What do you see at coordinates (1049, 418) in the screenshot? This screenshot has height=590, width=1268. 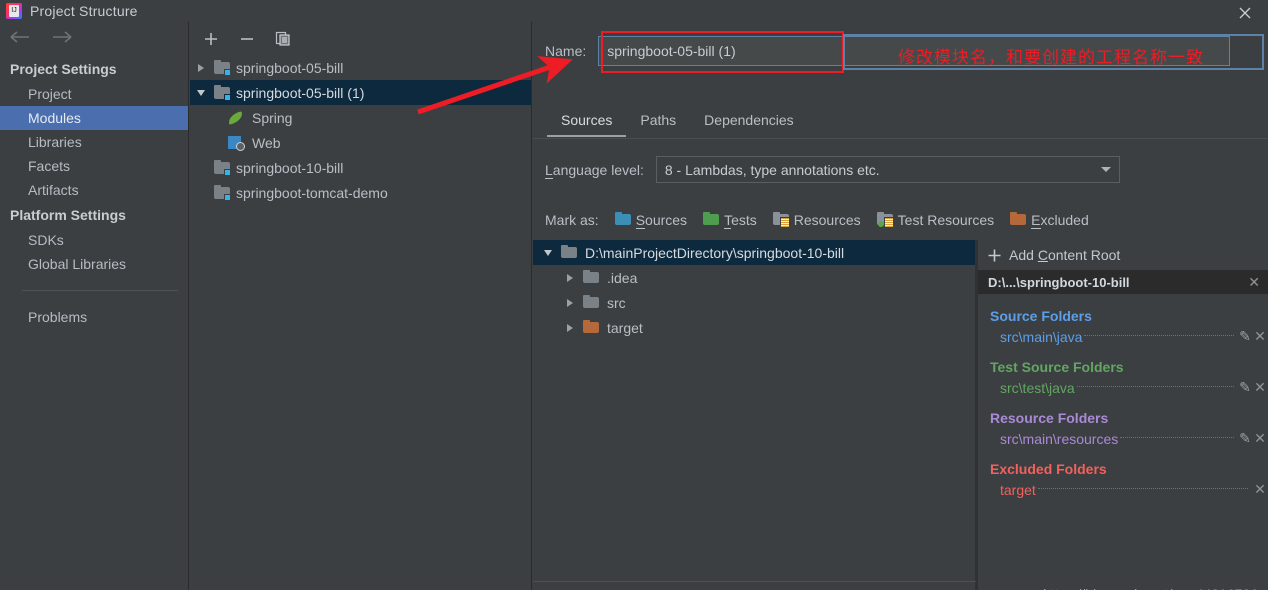 I see `resource-folders-title: Resource Folders` at bounding box center [1049, 418].